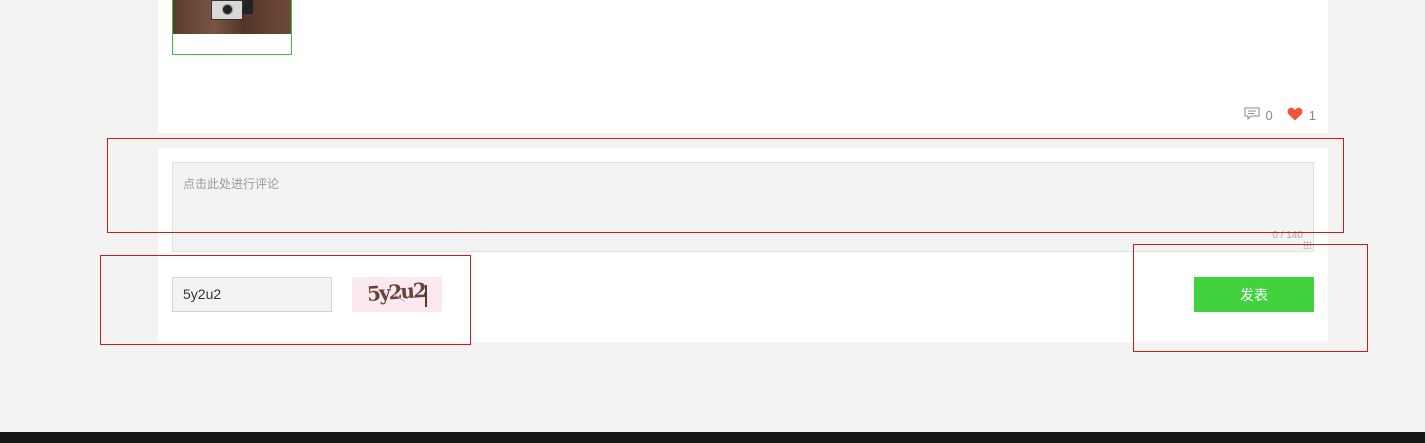 The image size is (1425, 443). I want to click on resize-handle-icon, so click(1307, 245).